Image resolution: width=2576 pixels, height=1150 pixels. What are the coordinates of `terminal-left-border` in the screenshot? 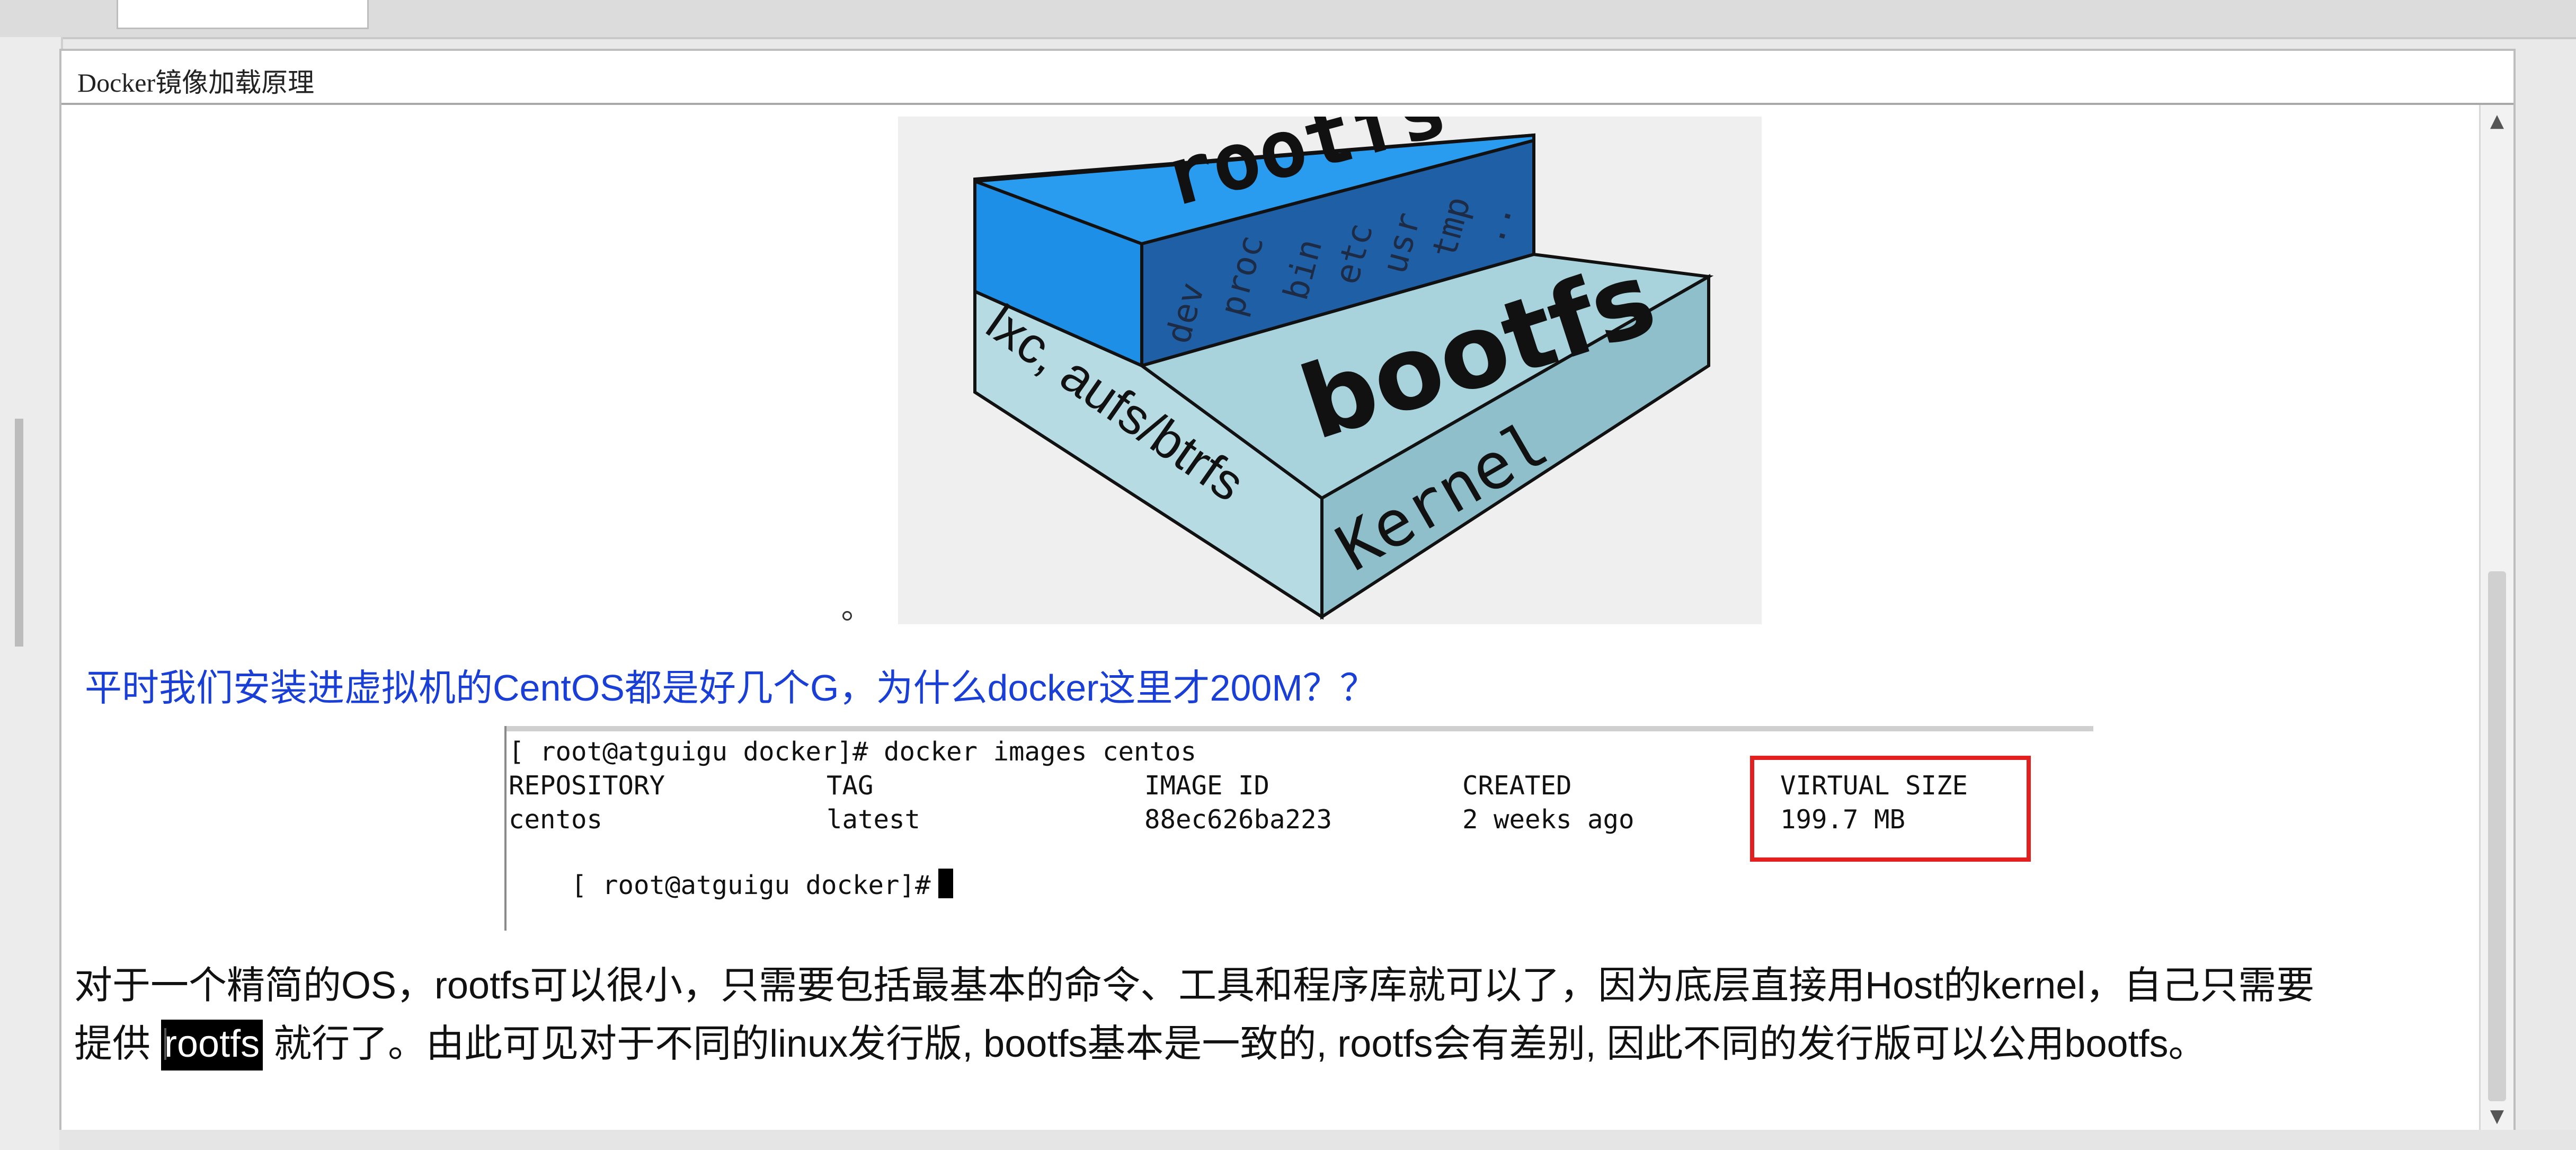 It's located at (505, 828).